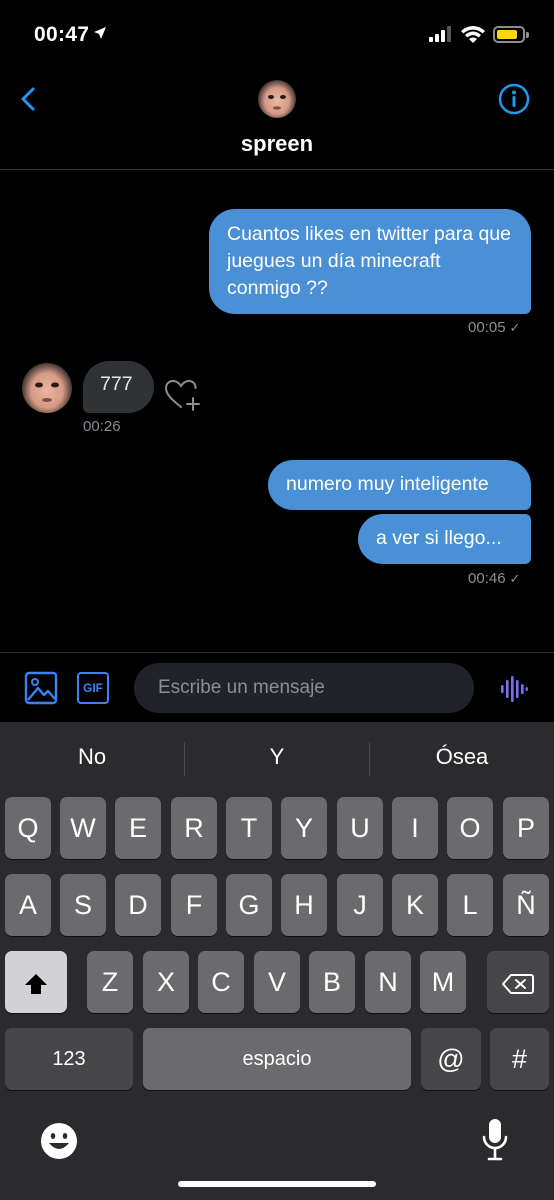 This screenshot has height=1200, width=554. Describe the element at coordinates (221, 982) in the screenshot. I see `key-c: C` at that location.